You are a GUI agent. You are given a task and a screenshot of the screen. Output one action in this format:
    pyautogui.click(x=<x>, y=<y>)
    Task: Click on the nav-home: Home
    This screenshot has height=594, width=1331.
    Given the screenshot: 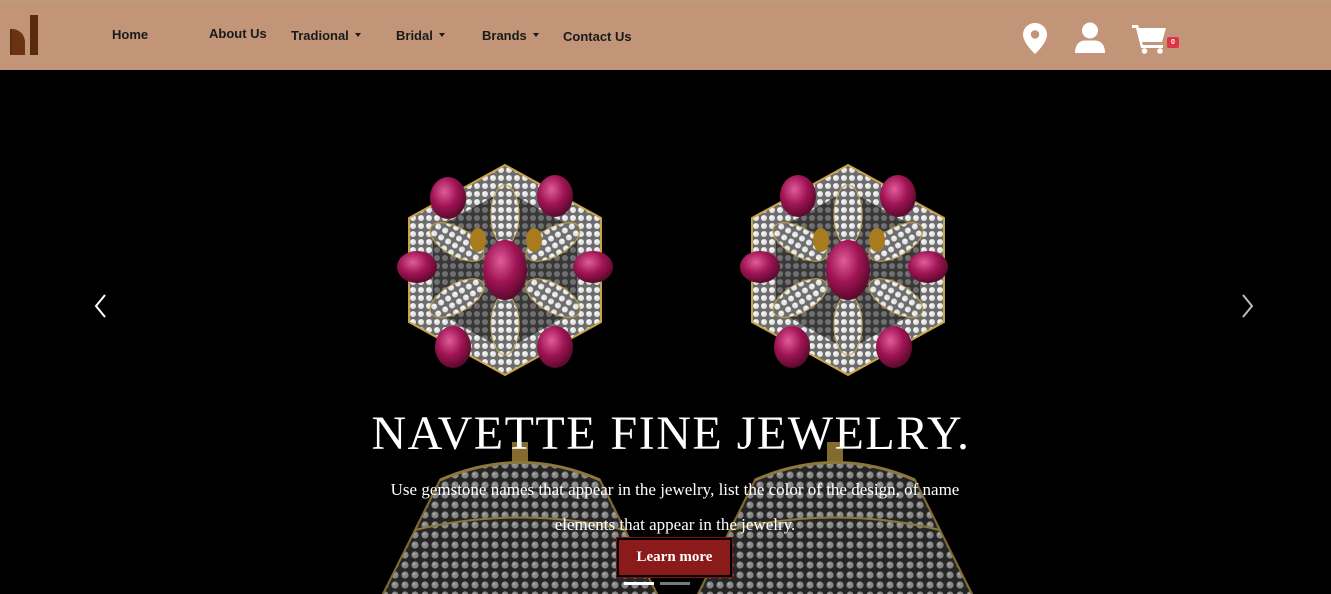 What is the action you would take?
    pyautogui.click(x=130, y=34)
    